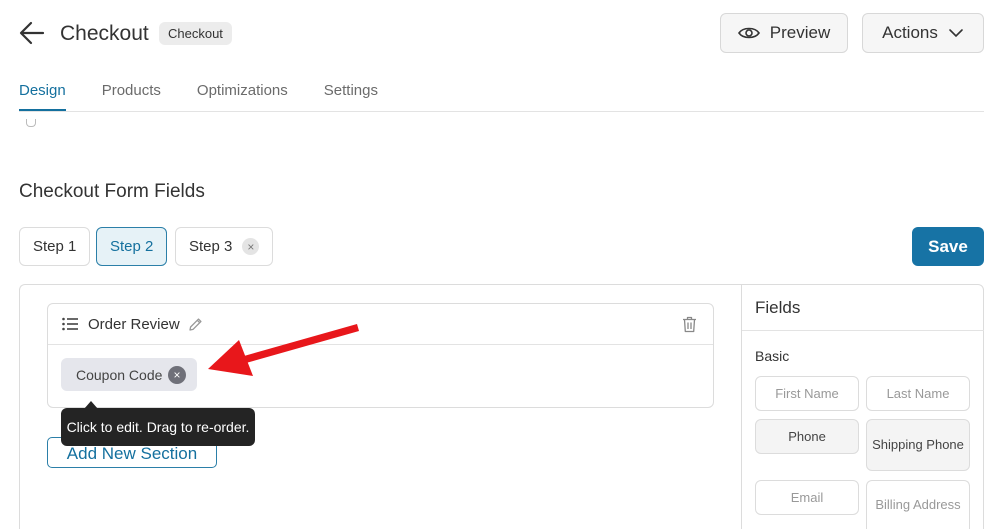 The image size is (995, 529). I want to click on coupon-code-field: Coupon Code ×, so click(129, 374).